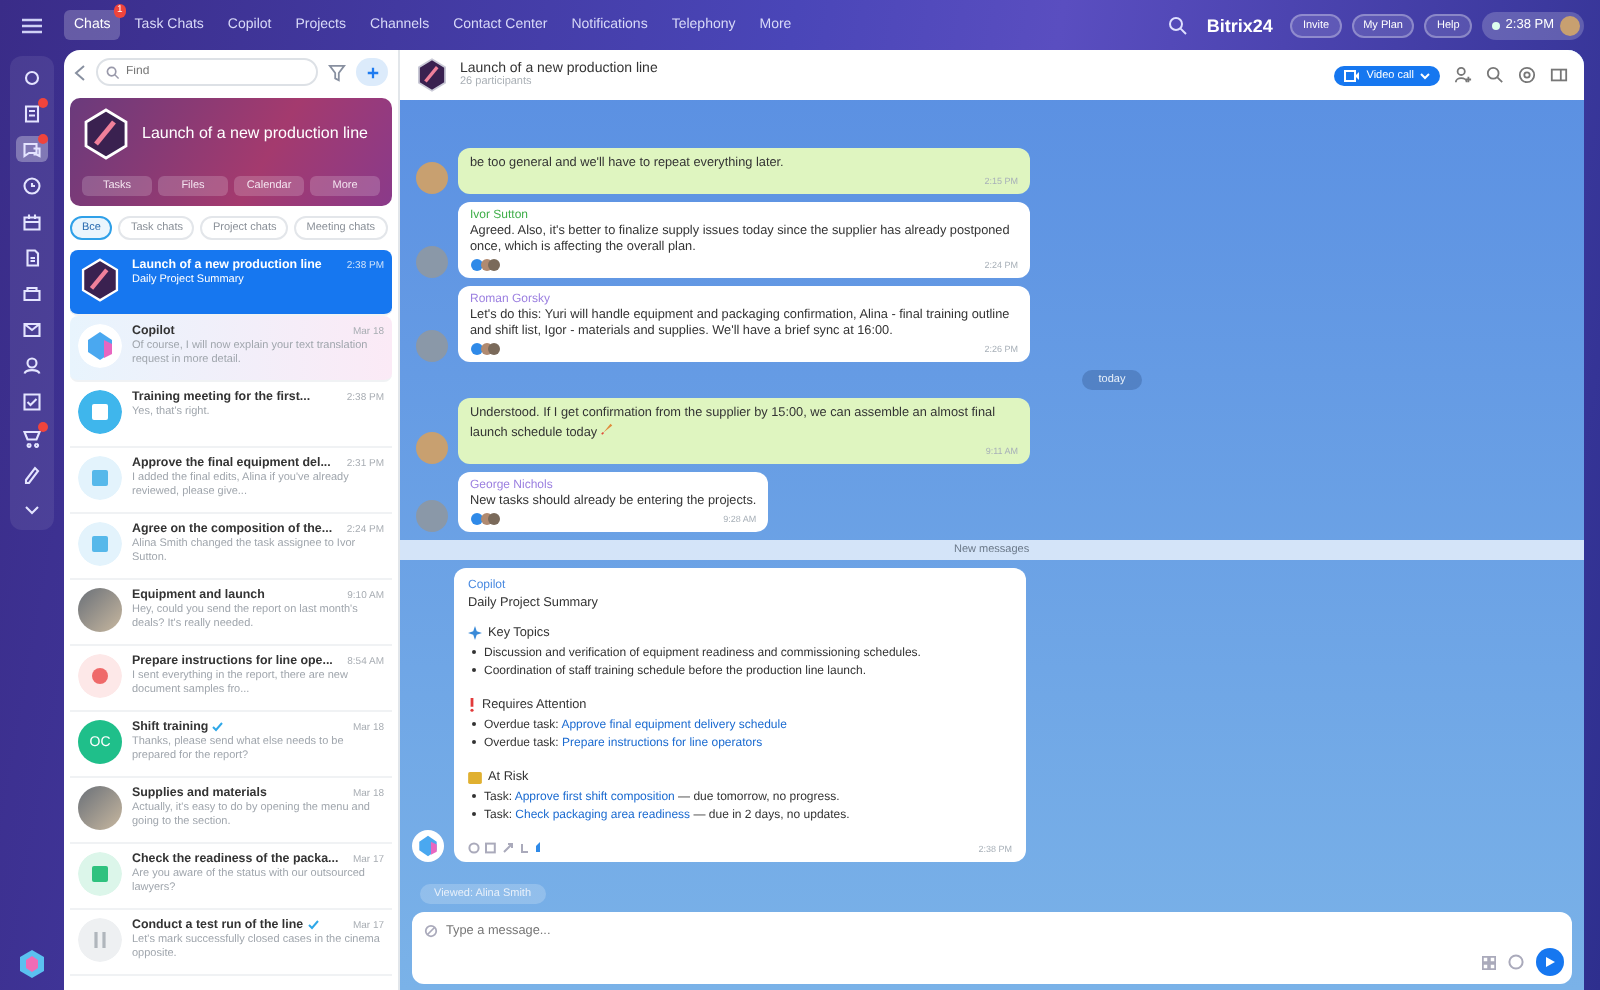 The height and width of the screenshot is (990, 1600). I want to click on add-button, so click(372, 72).